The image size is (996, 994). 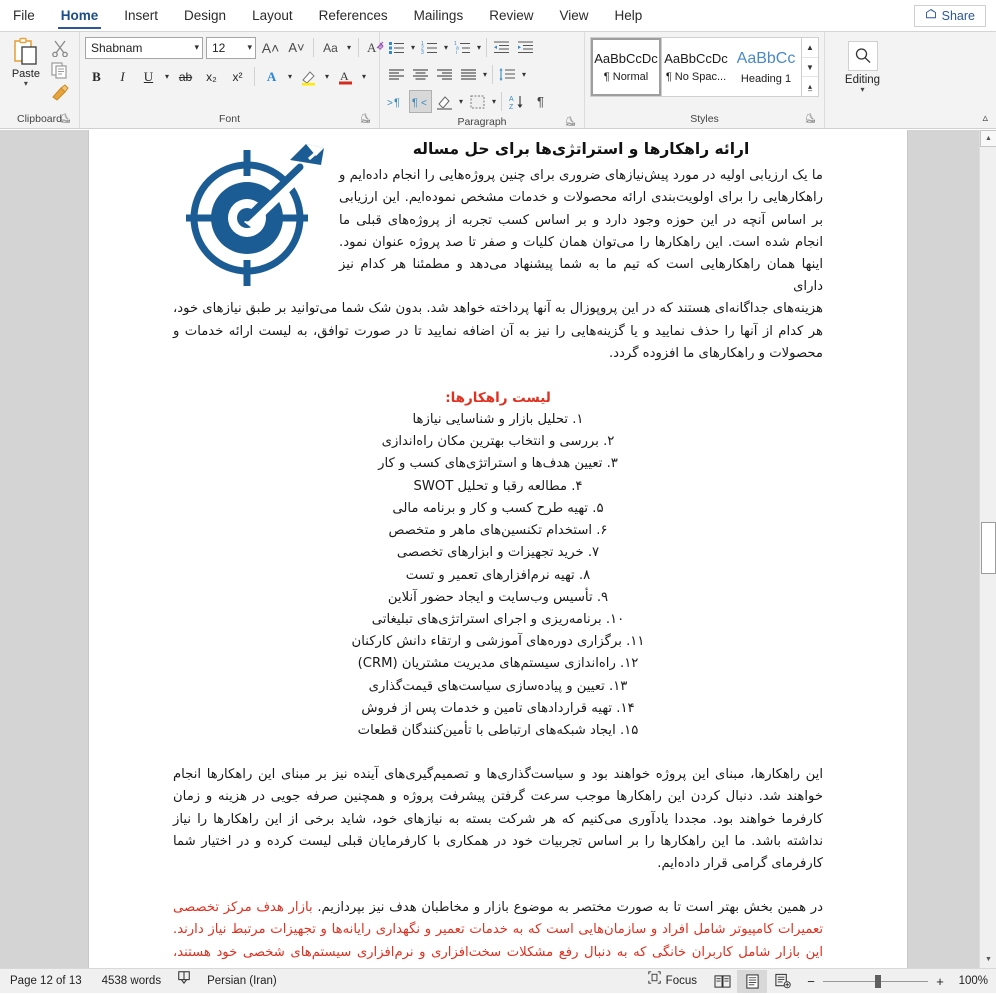 I want to click on tab-references-label: References, so click(x=353, y=15).